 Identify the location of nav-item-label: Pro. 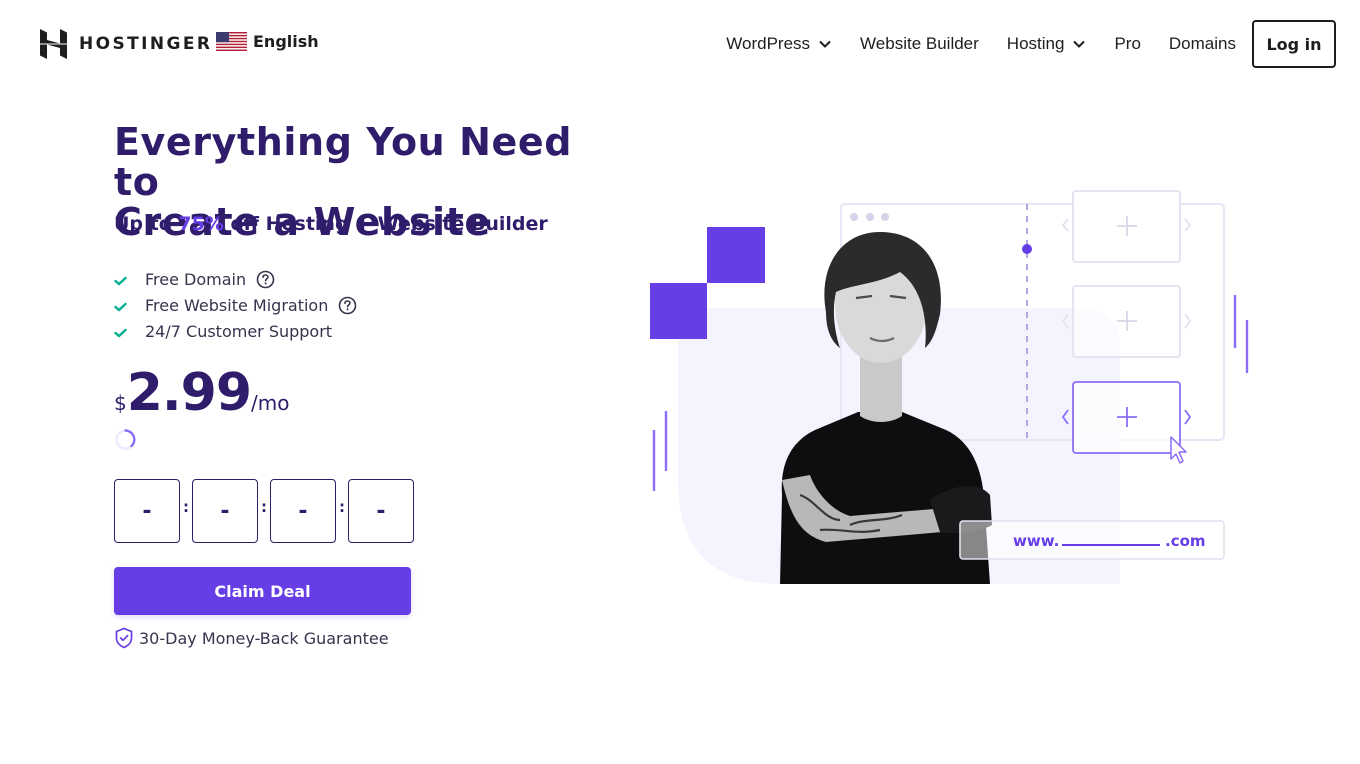
(1127, 43).